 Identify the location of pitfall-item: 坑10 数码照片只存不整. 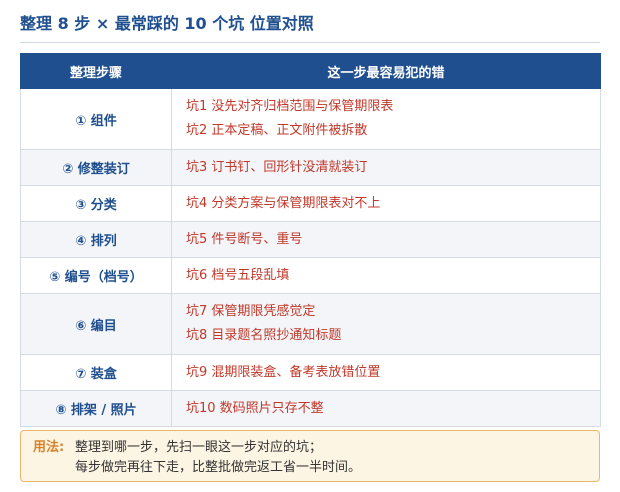
(255, 408).